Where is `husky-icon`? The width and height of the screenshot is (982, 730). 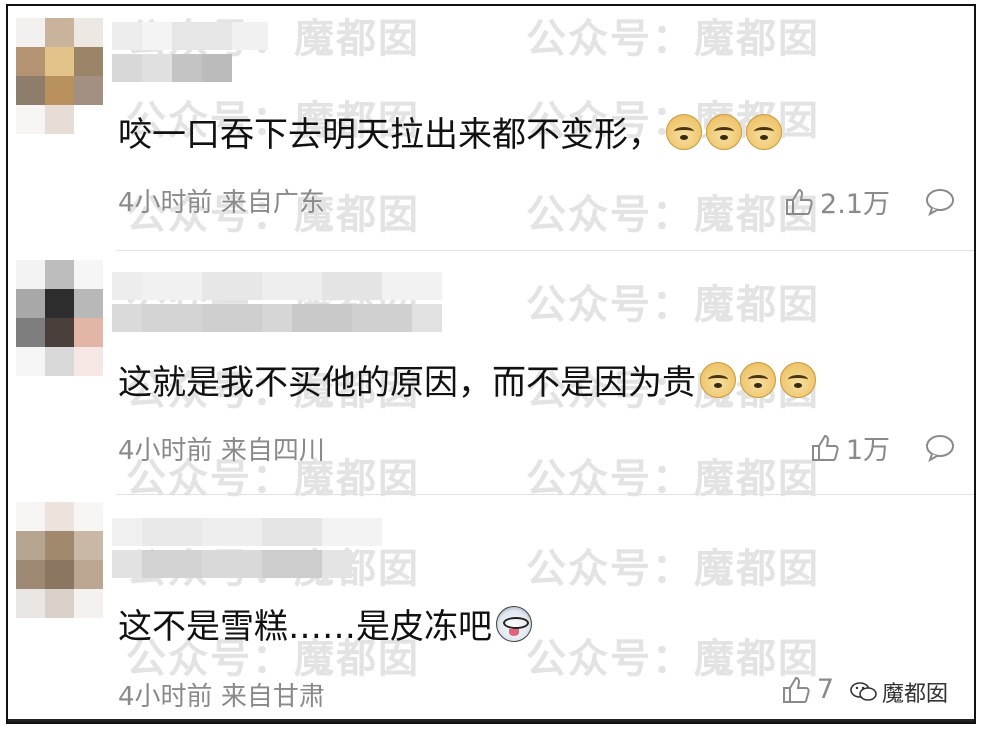 husky-icon is located at coordinates (514, 624).